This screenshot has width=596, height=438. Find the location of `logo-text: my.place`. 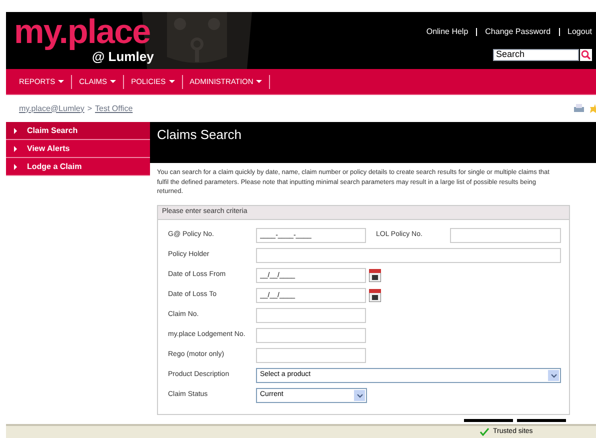

logo-text: my.place is located at coordinates (83, 32).